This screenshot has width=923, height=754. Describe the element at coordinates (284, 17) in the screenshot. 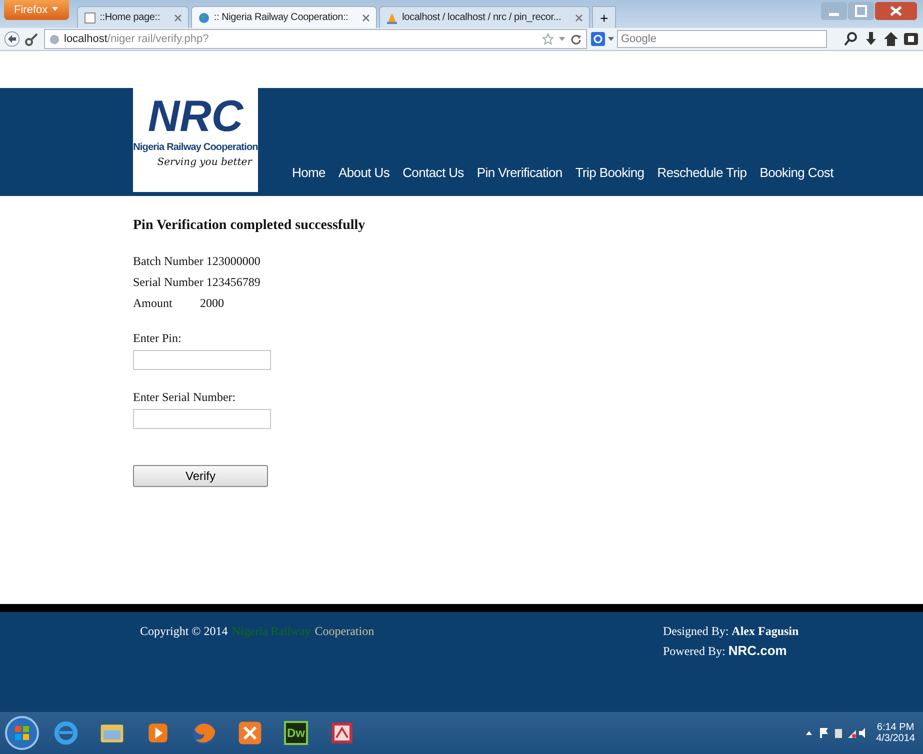

I see `browser-tab: :: Nigeria Railway Cooperation::` at that location.